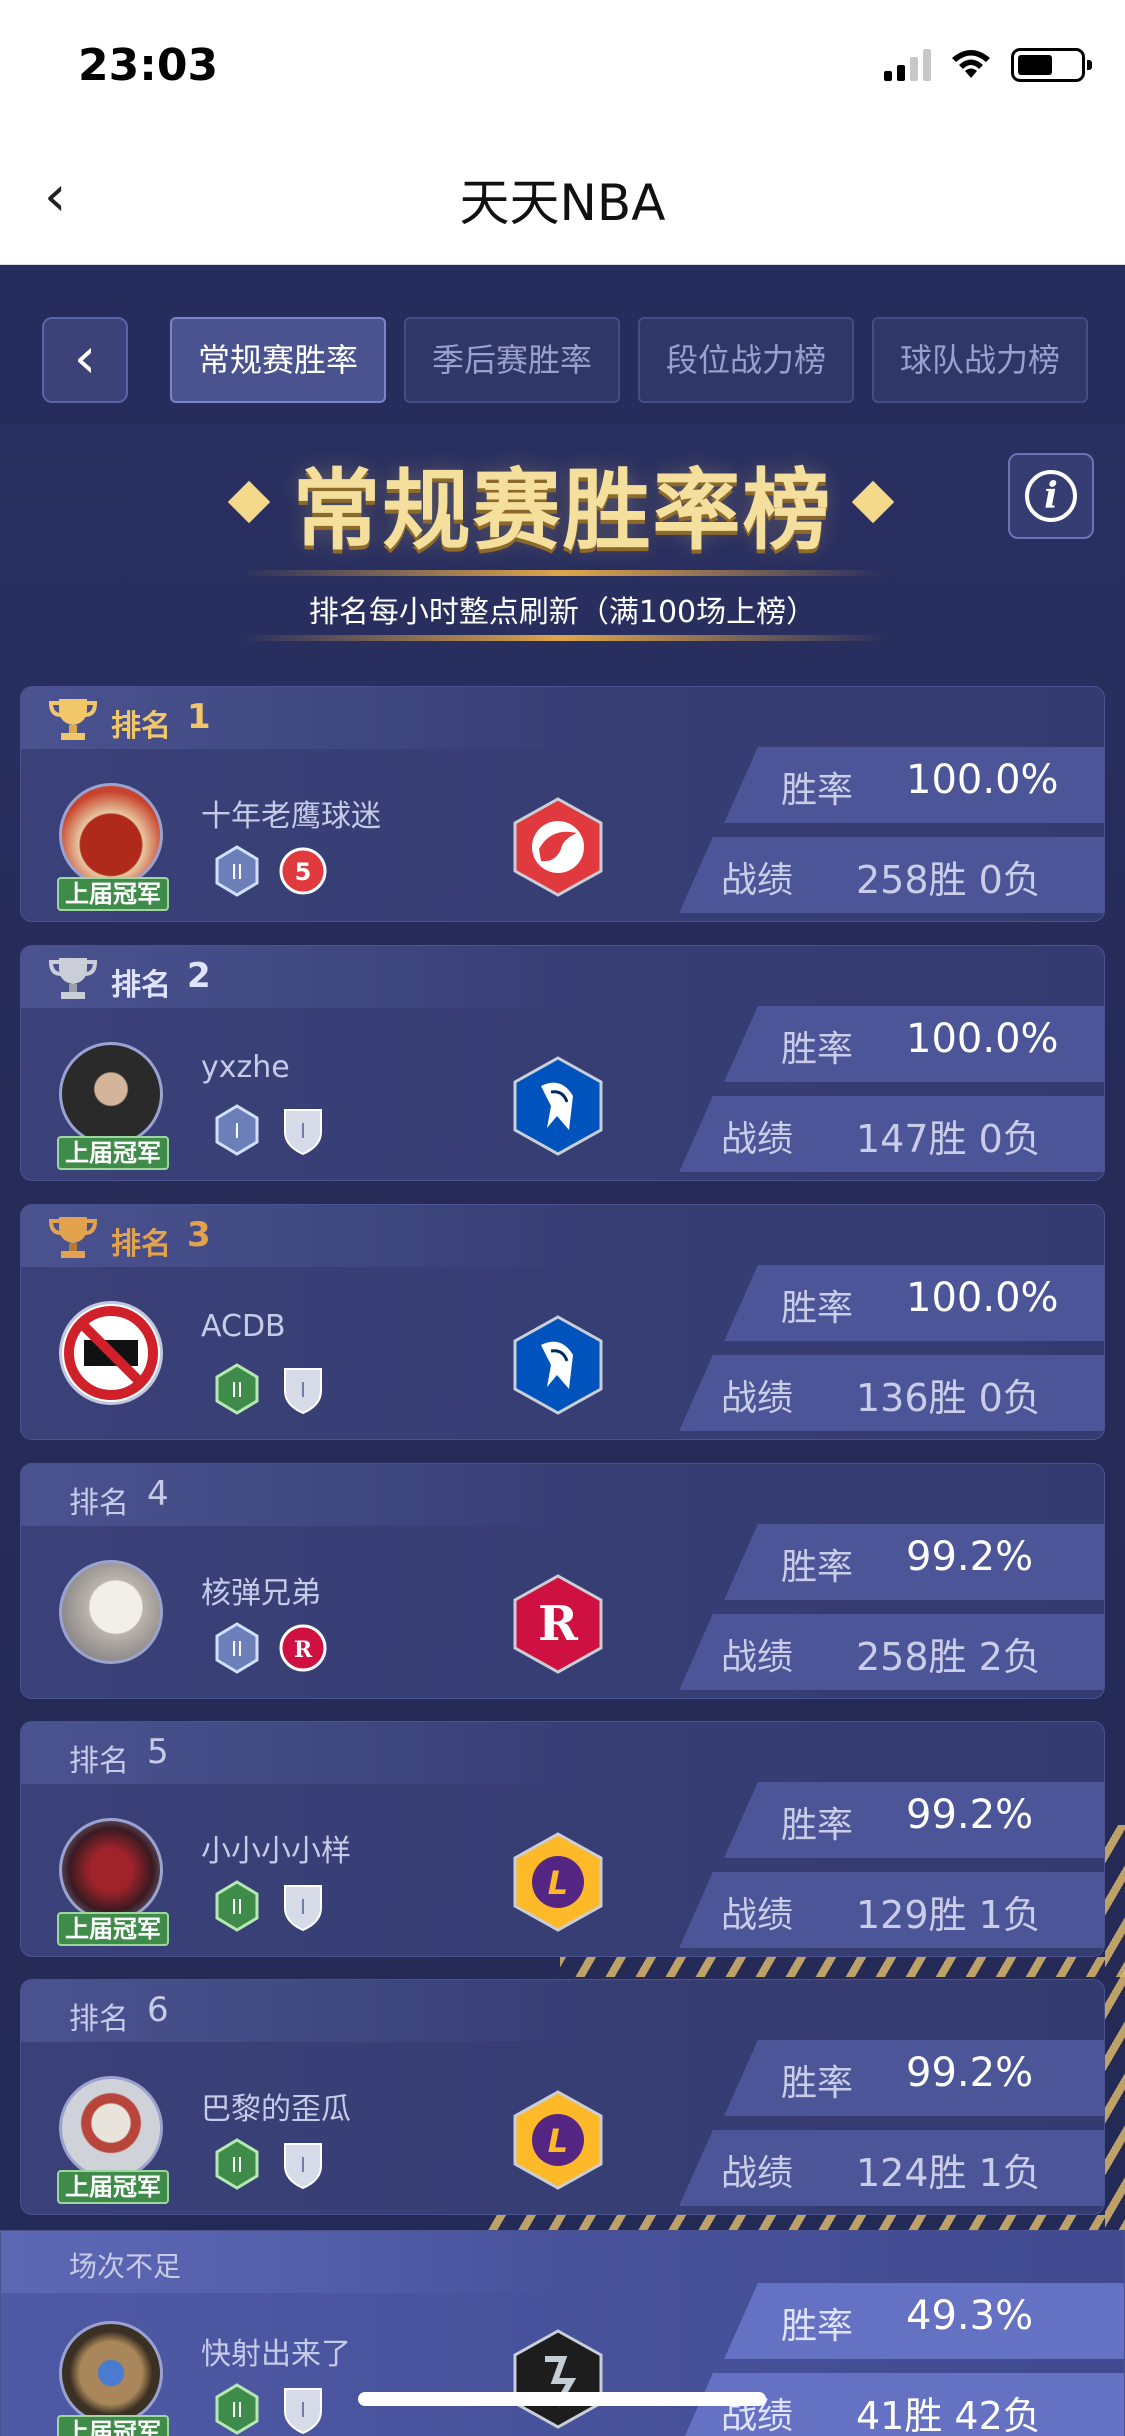 Image resolution: width=1125 pixels, height=2436 pixels. Describe the element at coordinates (85, 360) in the screenshot. I see `leaderboard-back-button: ‹` at that location.